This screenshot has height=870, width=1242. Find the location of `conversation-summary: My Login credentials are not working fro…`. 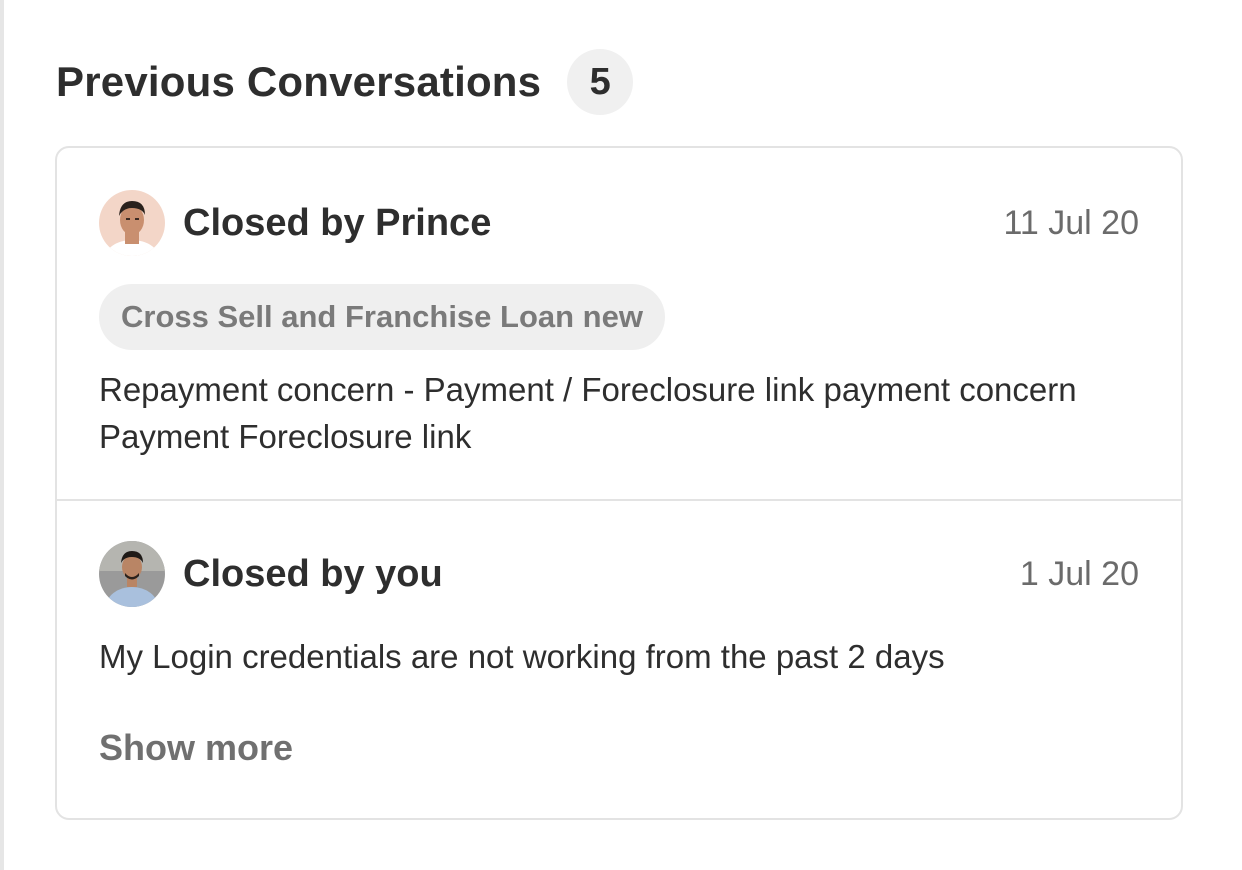

conversation-summary: My Login credentials are not working fro… is located at coordinates (522, 656).